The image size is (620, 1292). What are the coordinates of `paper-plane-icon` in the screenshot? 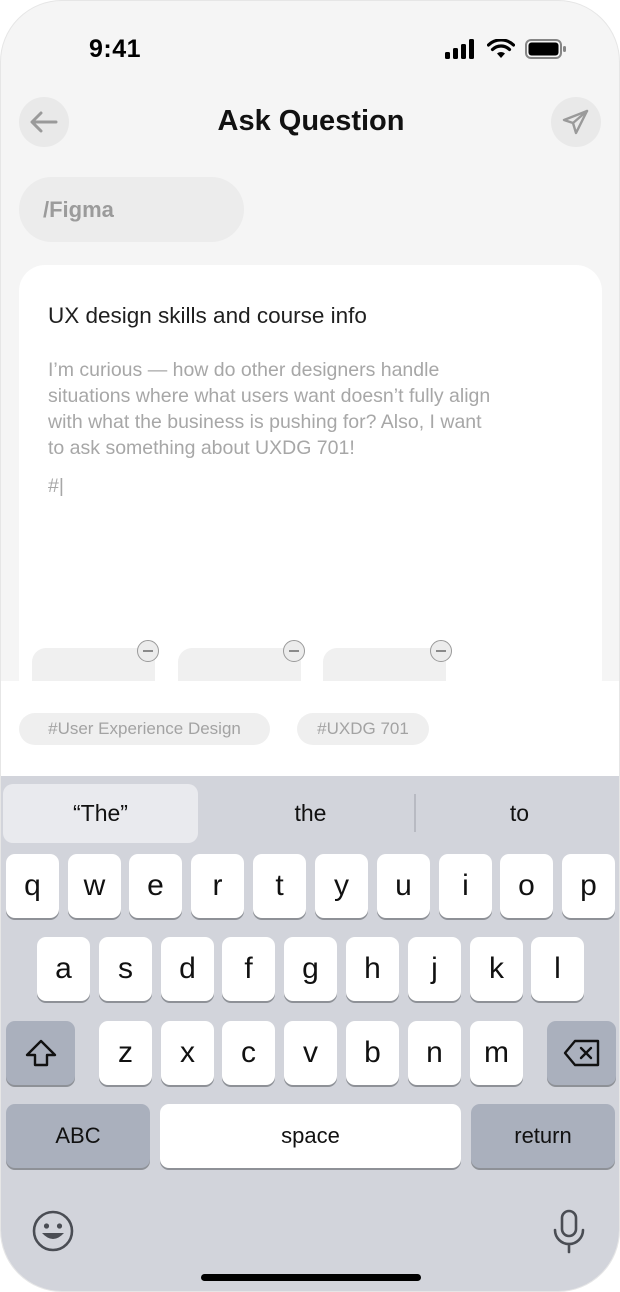 It's located at (575, 122).